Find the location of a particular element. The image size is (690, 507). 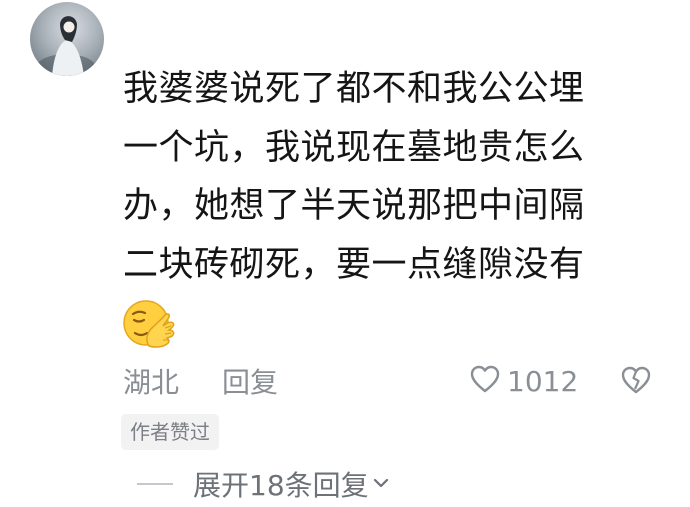

user-avatar is located at coordinates (67, 39).